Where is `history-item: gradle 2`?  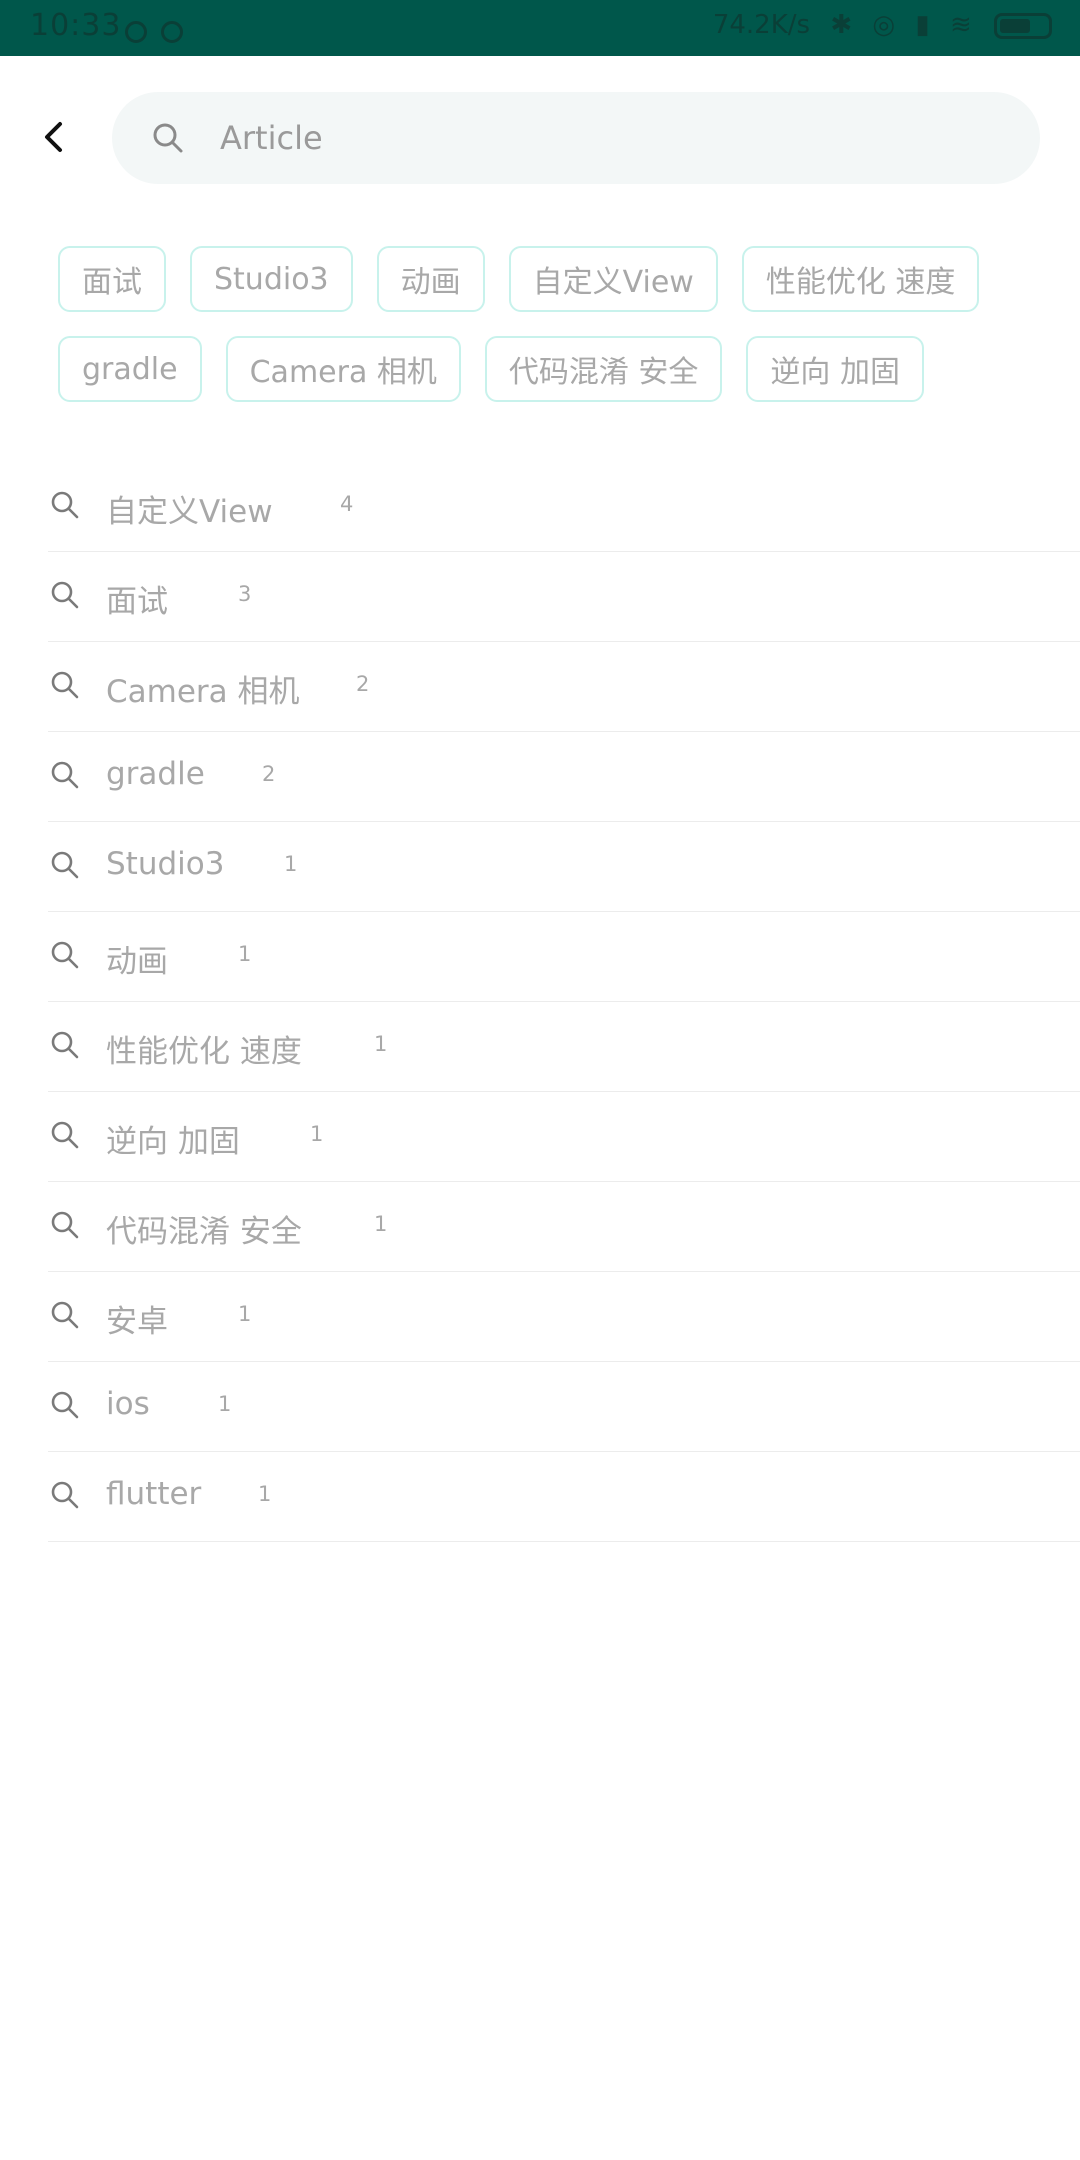
history-item: gradle 2 is located at coordinates (564, 777).